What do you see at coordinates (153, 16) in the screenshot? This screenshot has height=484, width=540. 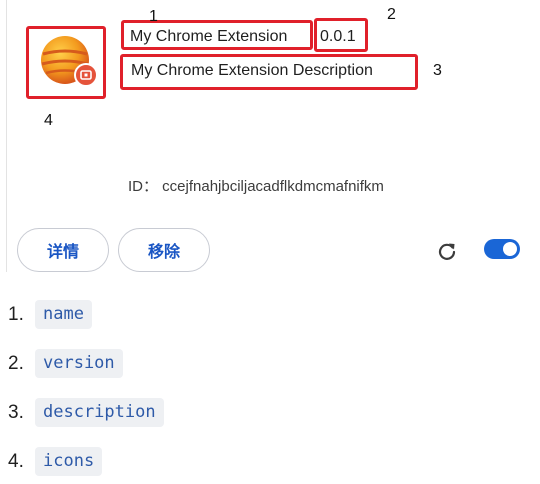 I see `annotation-1: 1` at bounding box center [153, 16].